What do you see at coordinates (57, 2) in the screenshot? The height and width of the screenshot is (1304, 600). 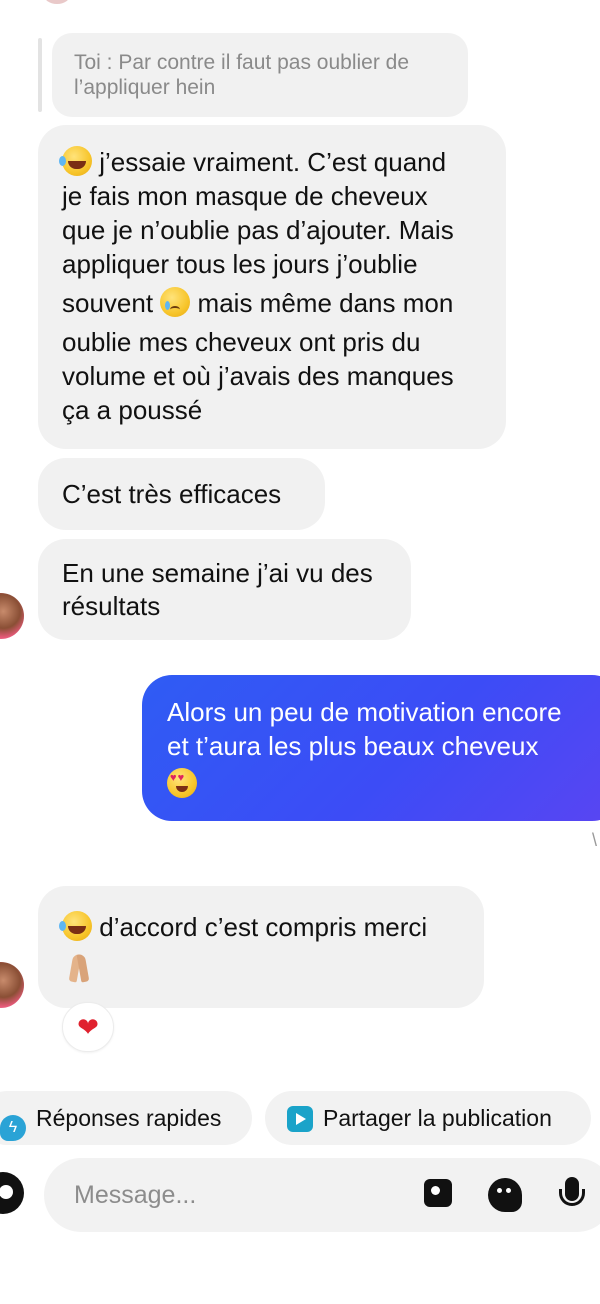 I see `partial-avatar` at bounding box center [57, 2].